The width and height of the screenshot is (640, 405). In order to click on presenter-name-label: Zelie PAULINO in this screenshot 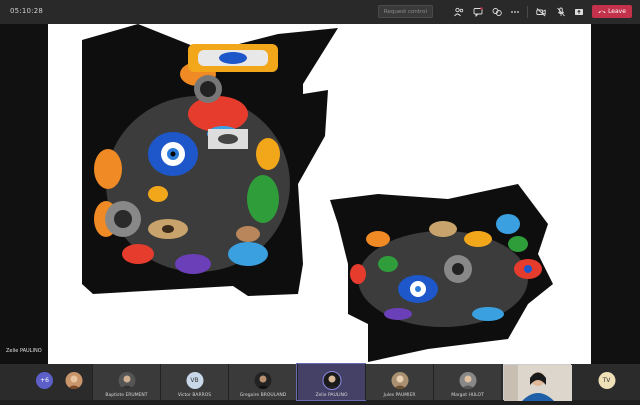, I will do `click(24, 351)`.